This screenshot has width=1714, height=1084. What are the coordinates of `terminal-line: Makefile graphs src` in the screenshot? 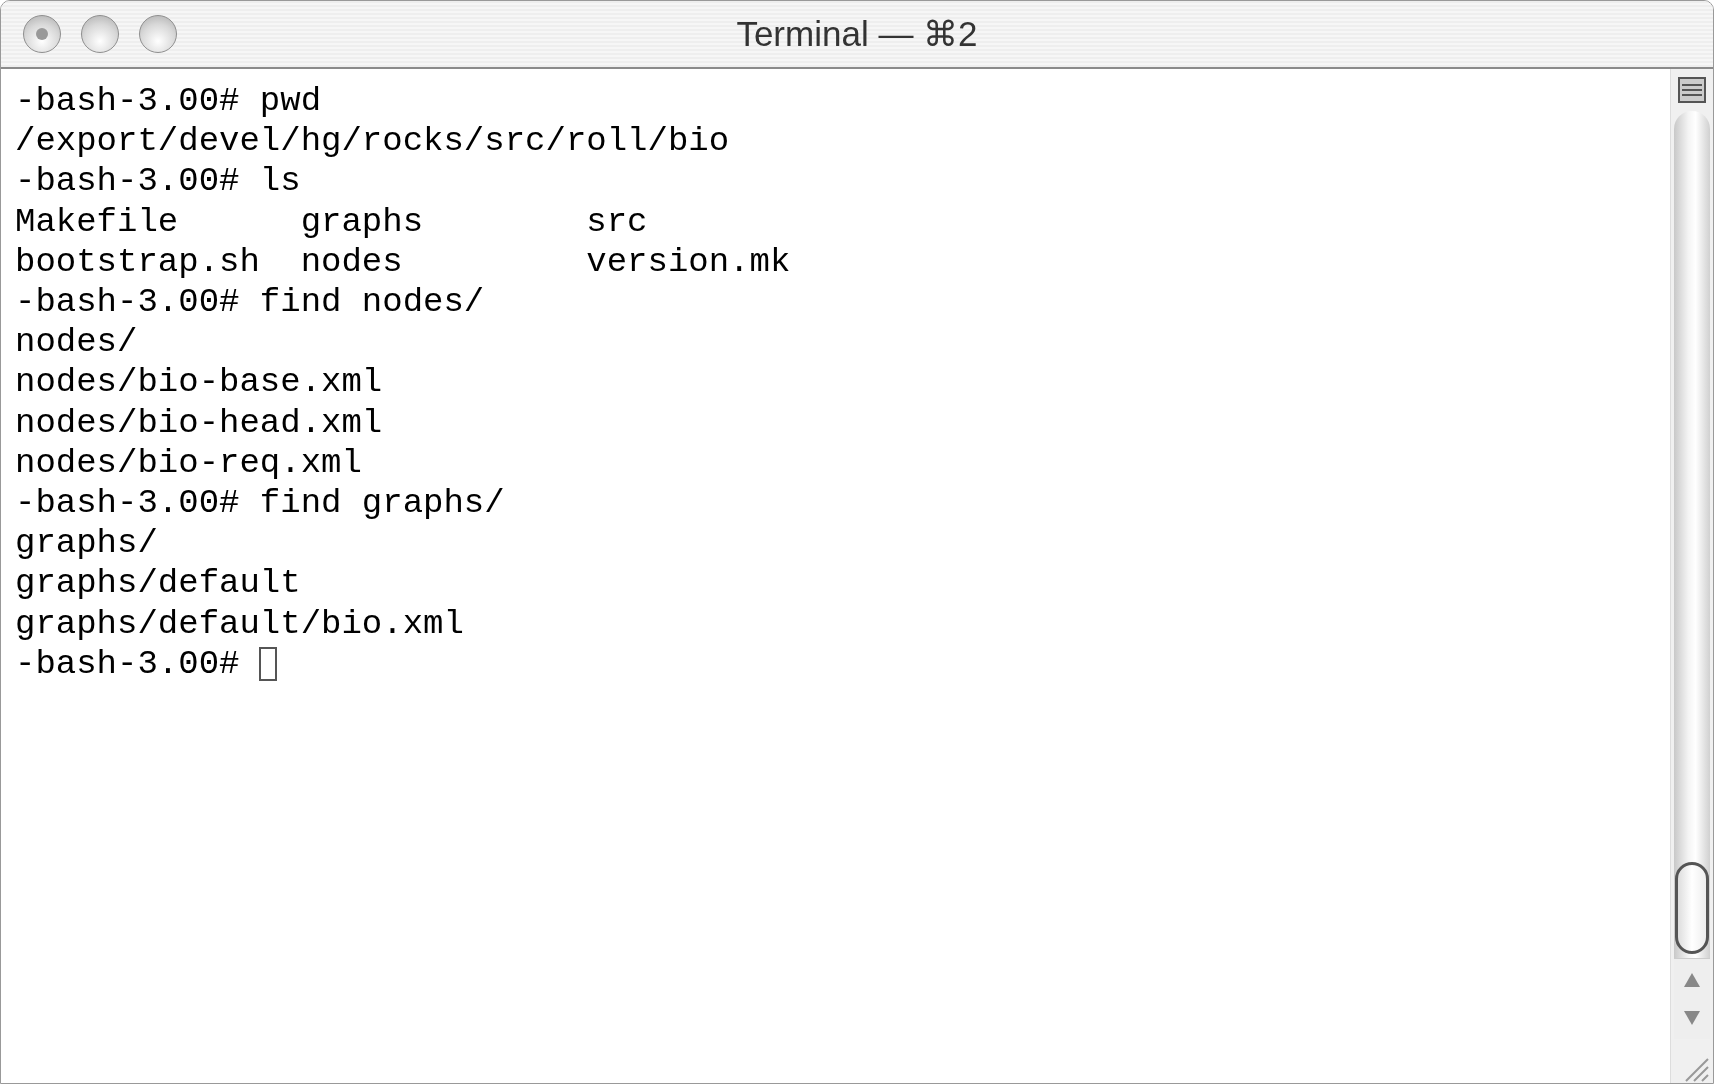 It's located at (331, 221).